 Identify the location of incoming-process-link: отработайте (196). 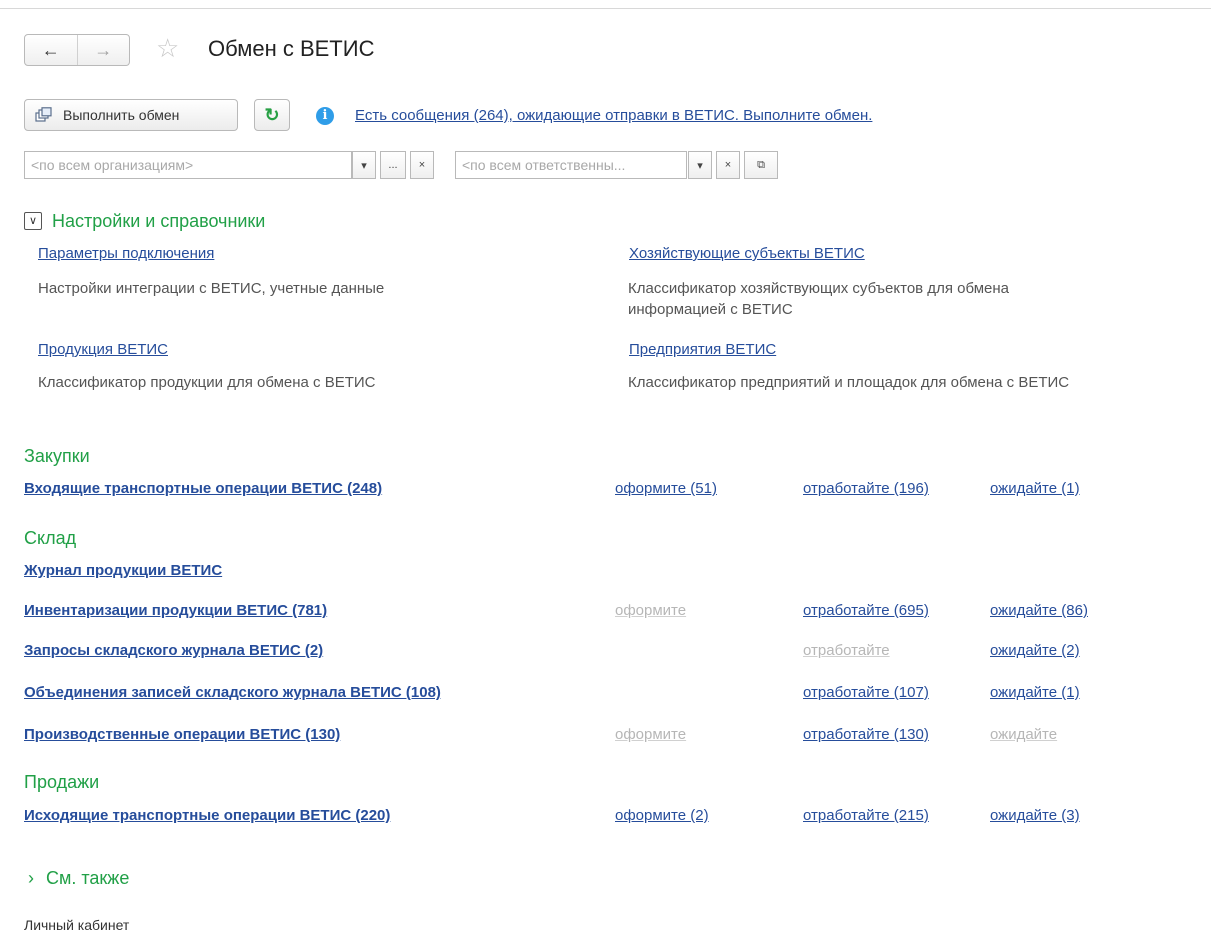
(866, 488).